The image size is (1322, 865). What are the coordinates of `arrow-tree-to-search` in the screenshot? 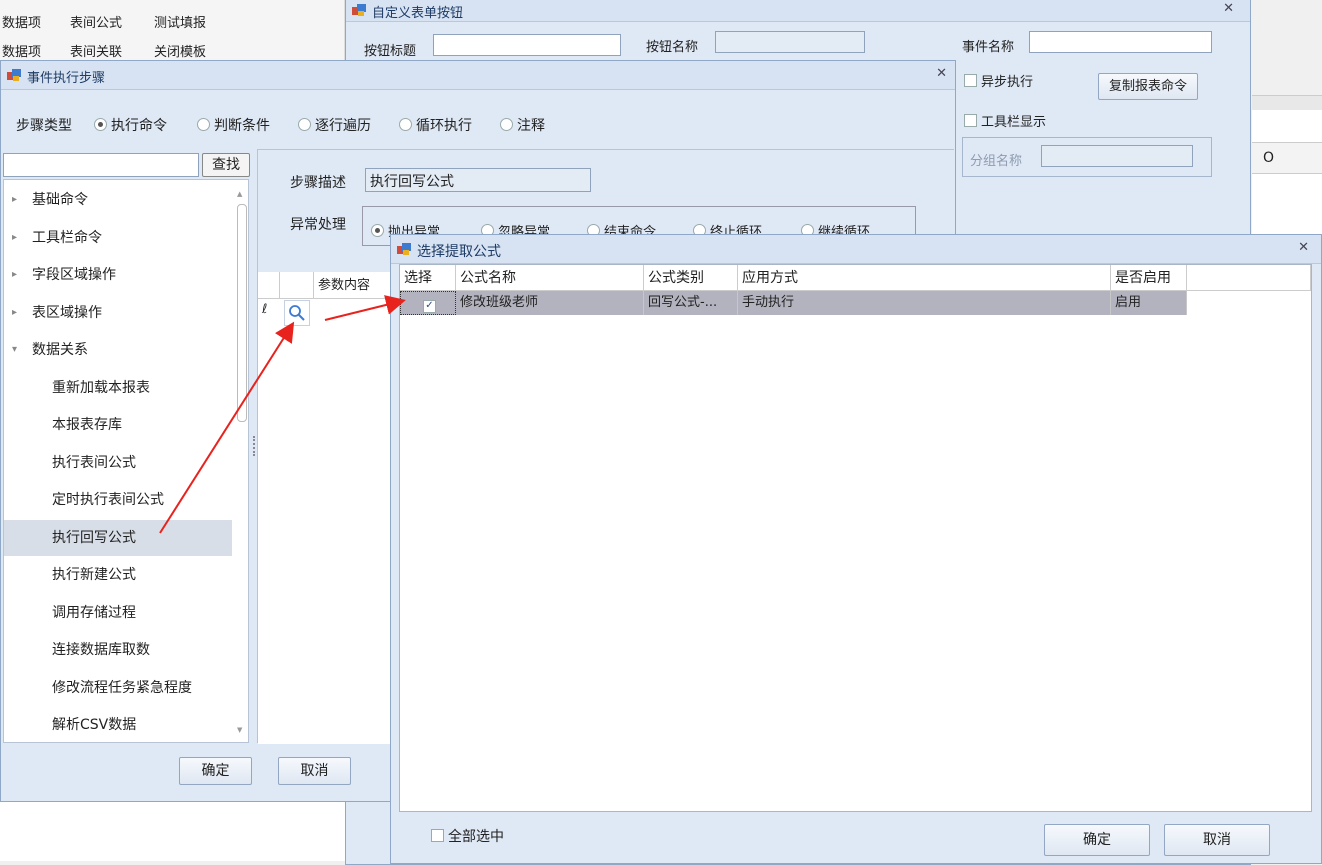 It's located at (227, 427).